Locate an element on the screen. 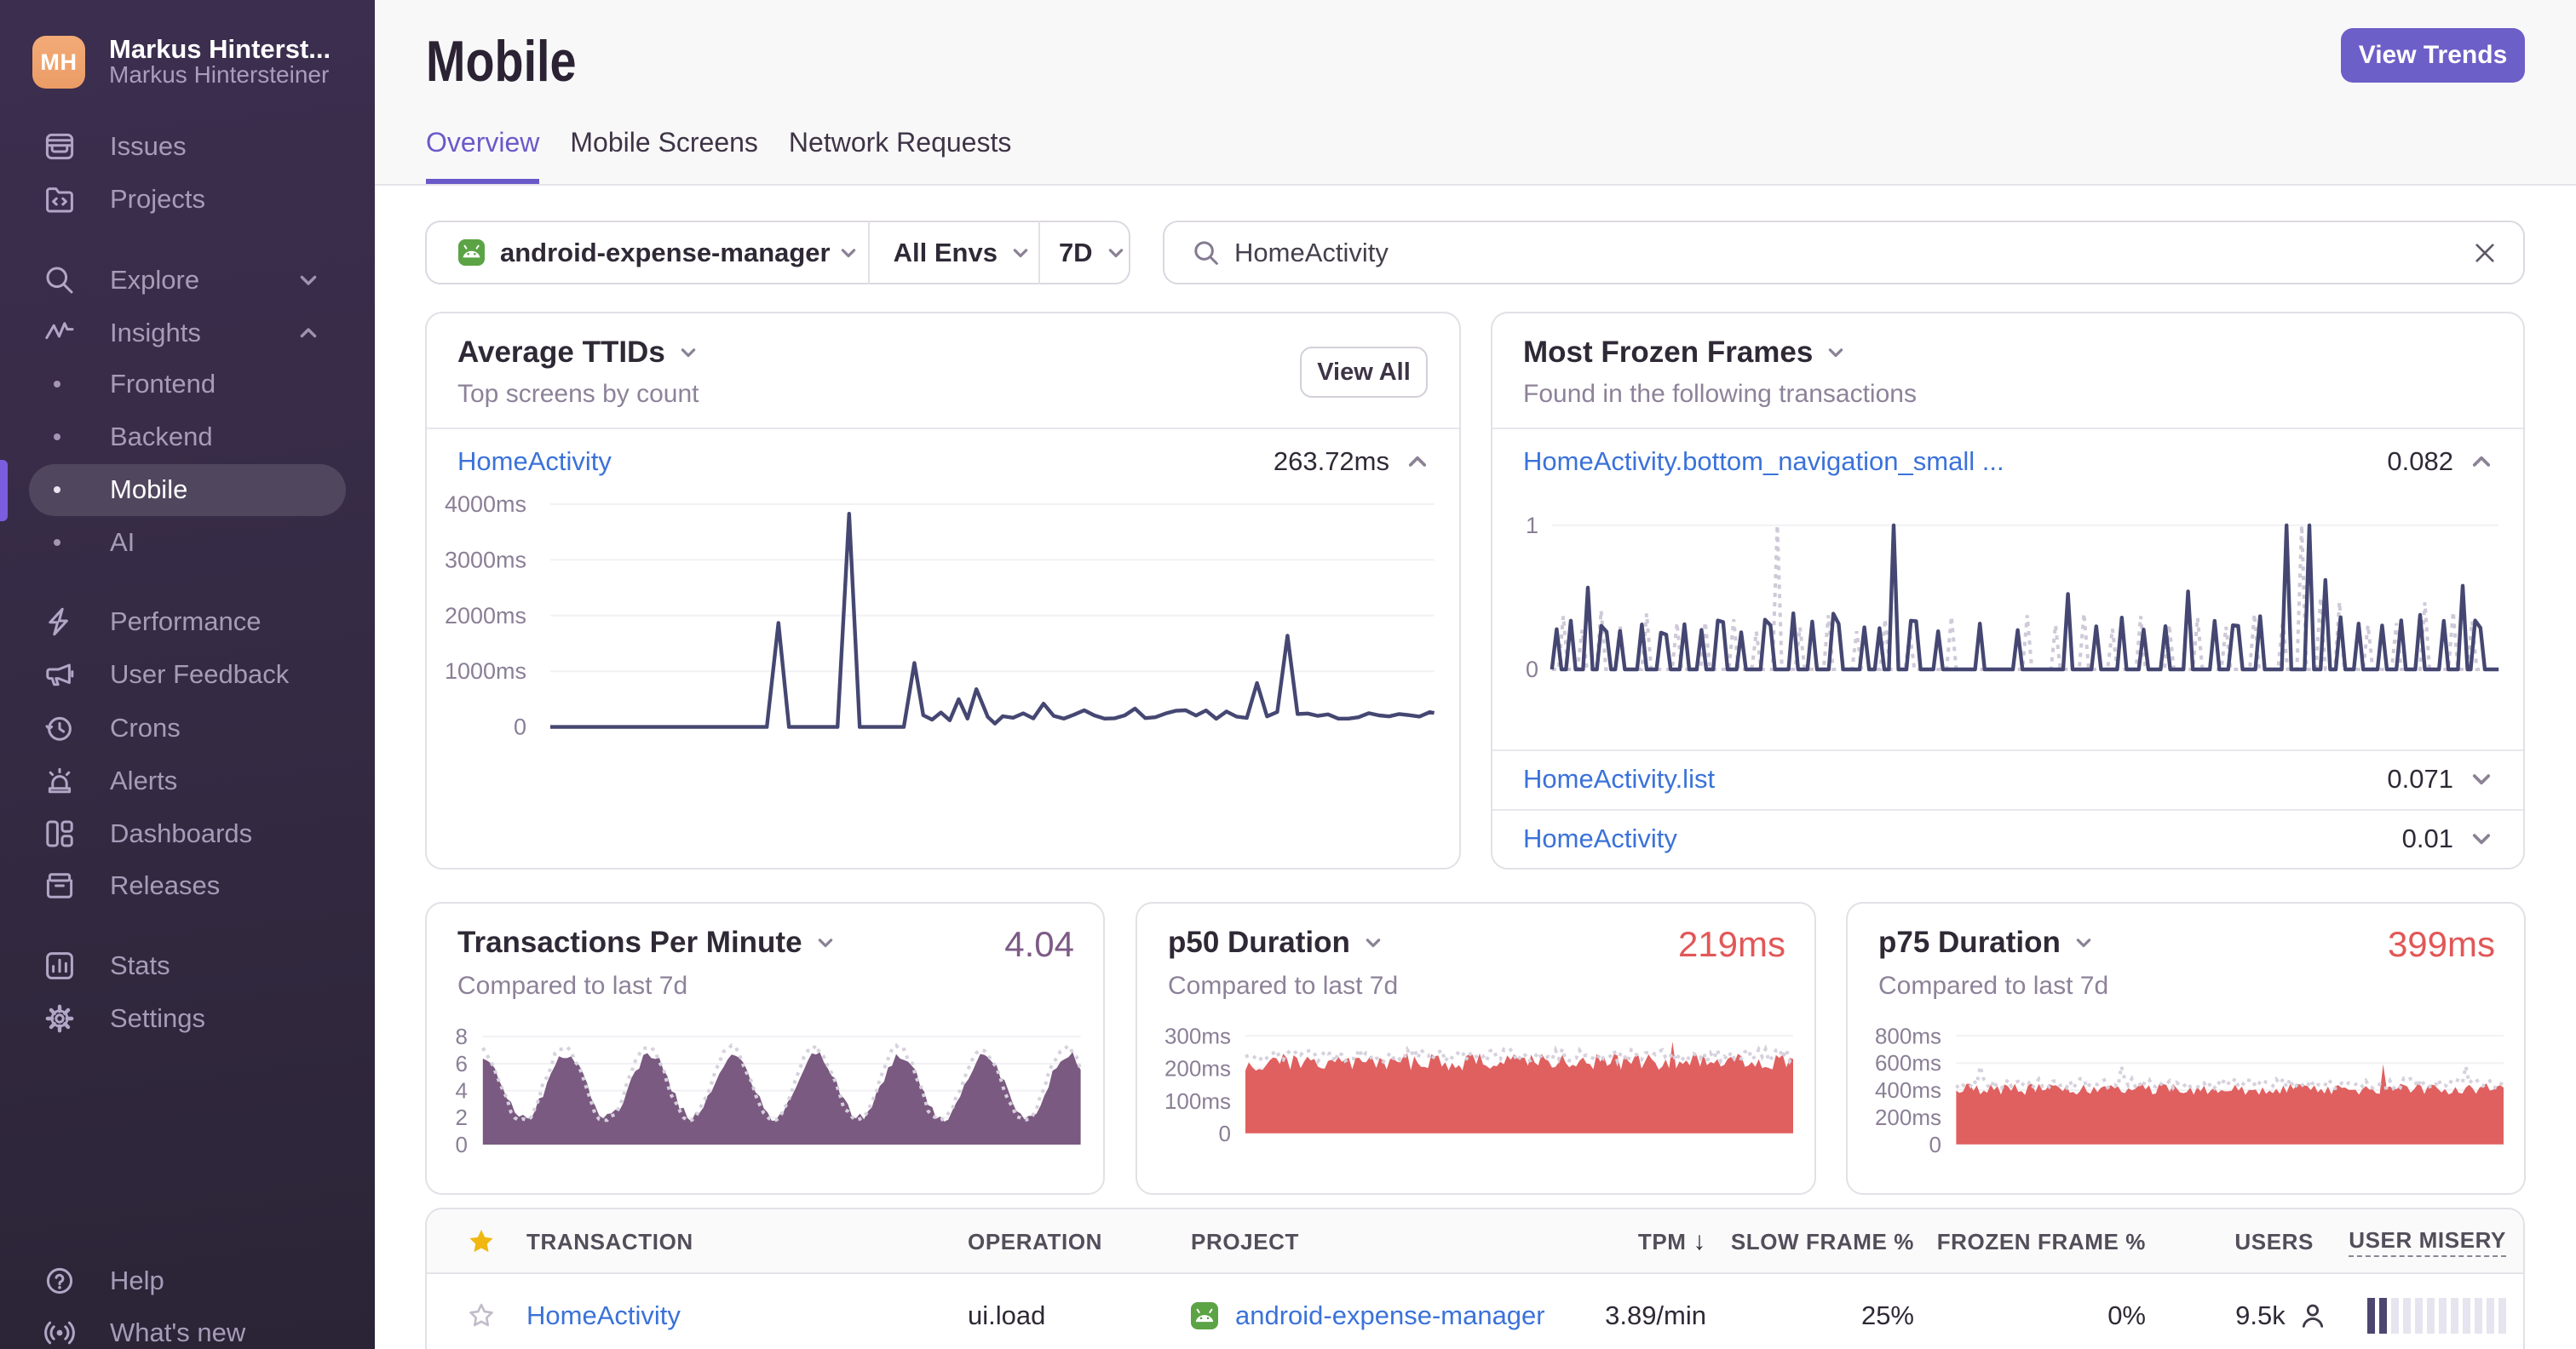  svg-text: 2 is located at coordinates (462, 1117).